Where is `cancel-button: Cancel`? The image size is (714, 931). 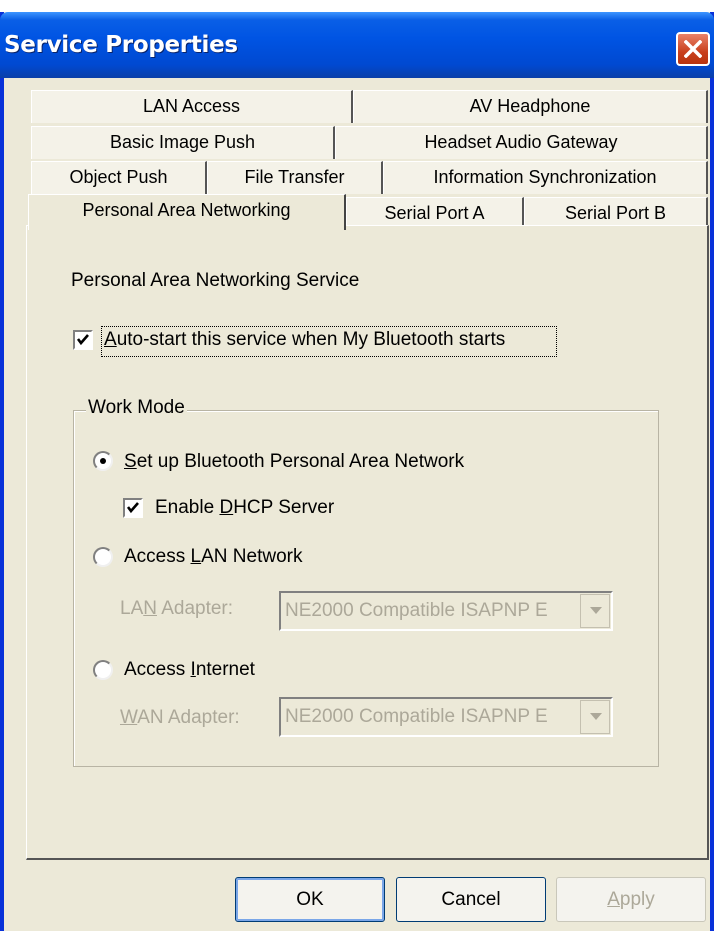
cancel-button: Cancel is located at coordinates (471, 899).